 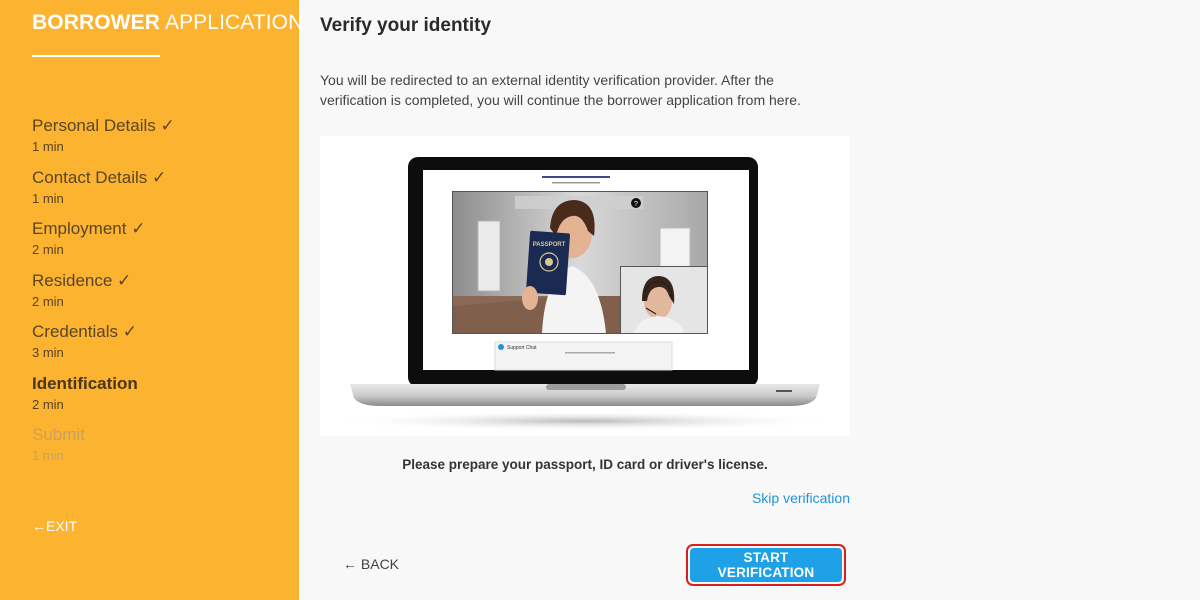 What do you see at coordinates (234, 22) in the screenshot?
I see `brand-light: APPLICATION` at bounding box center [234, 22].